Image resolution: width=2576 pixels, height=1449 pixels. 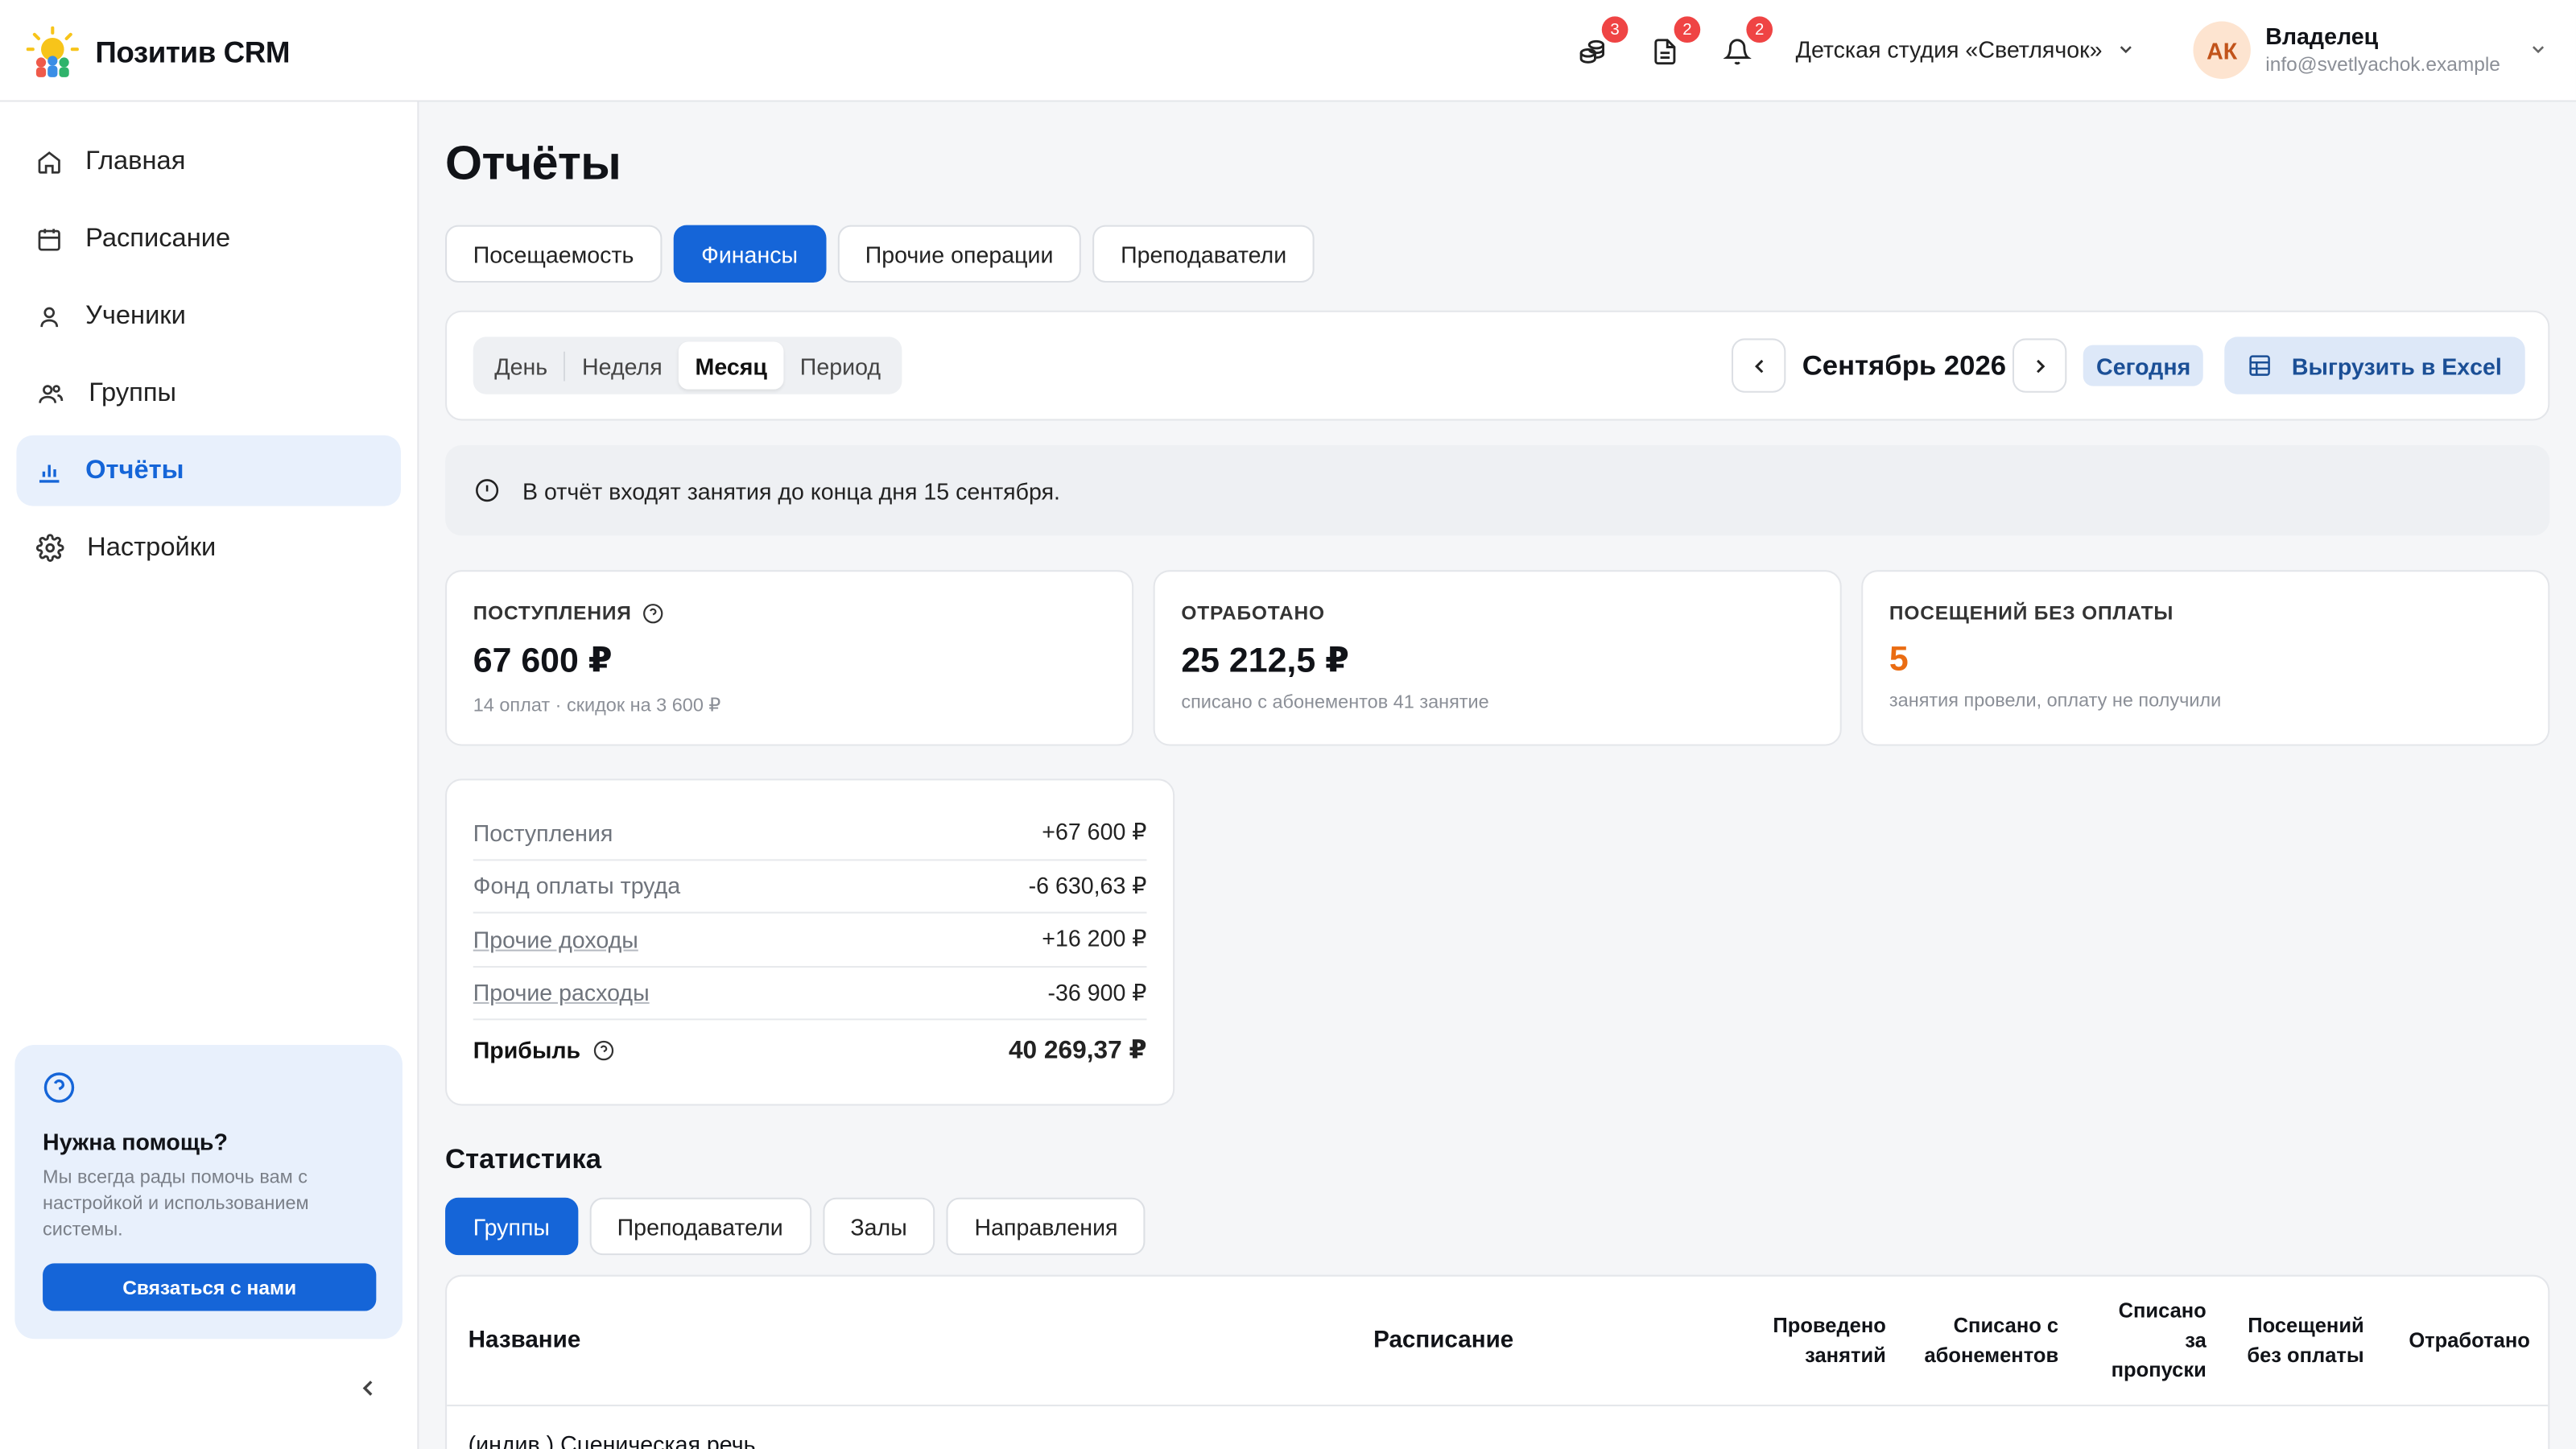 I want to click on calendar-icon, so click(x=49, y=239).